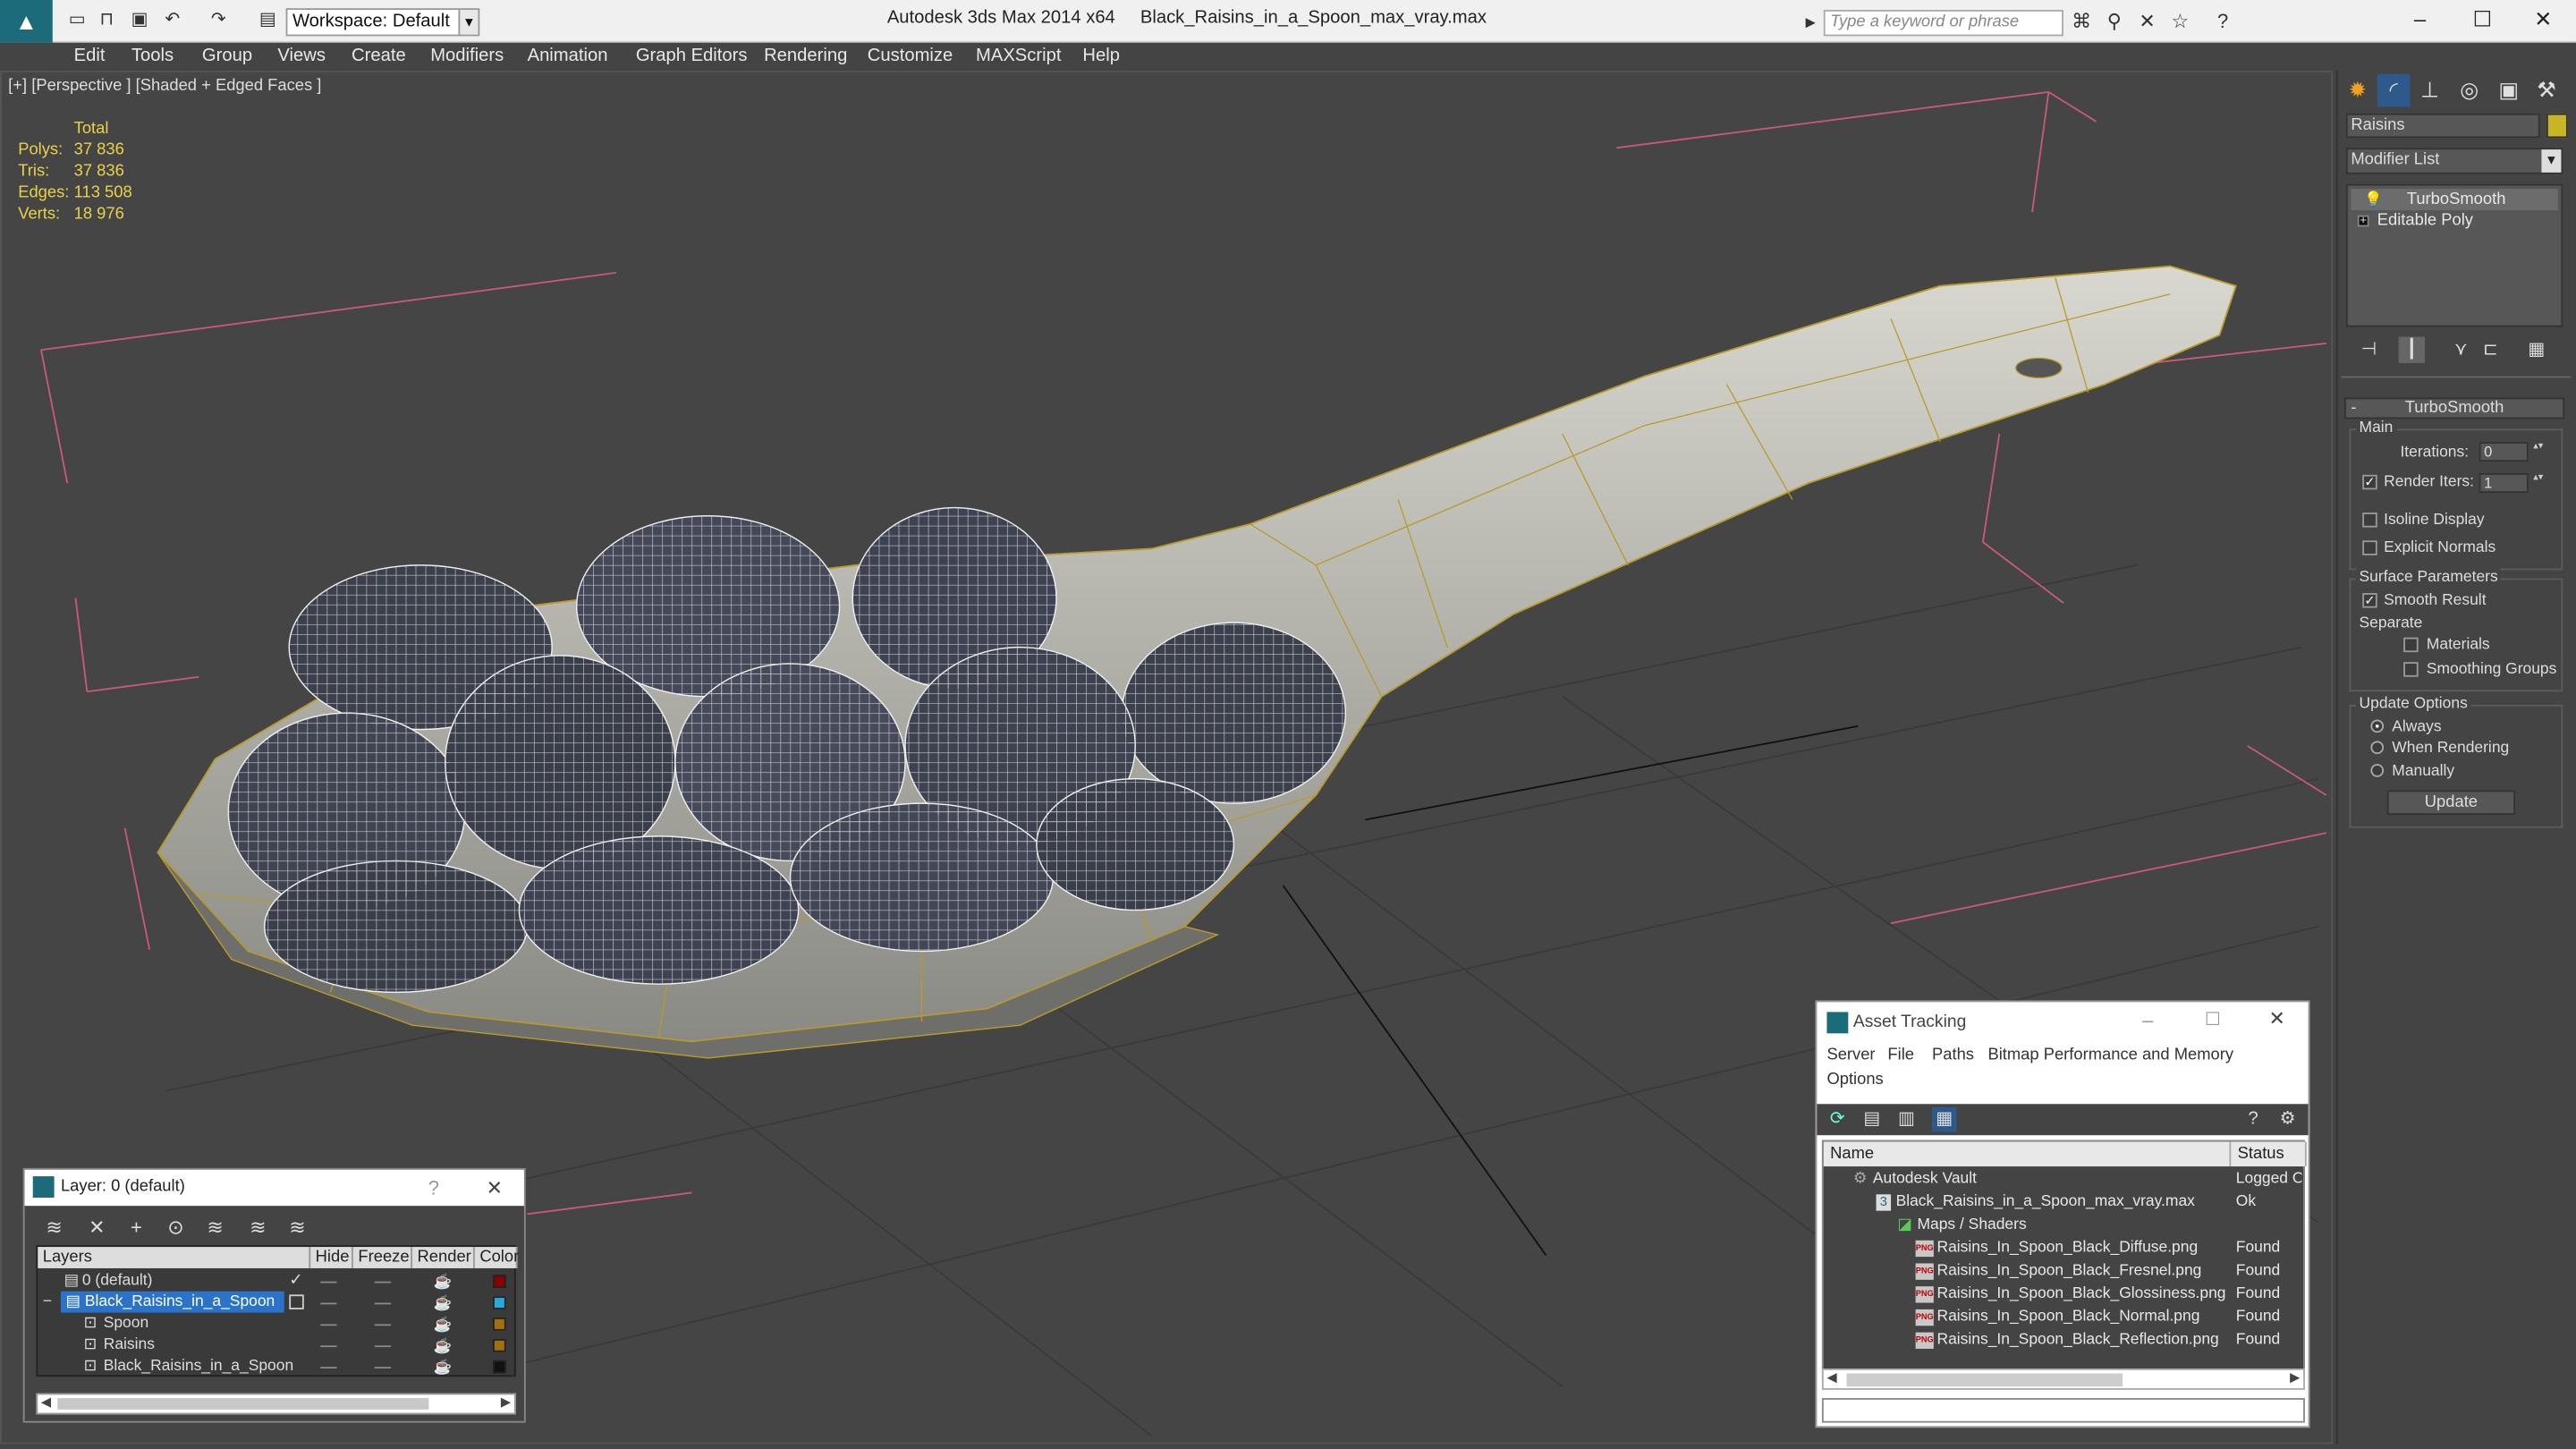  Describe the element at coordinates (1953, 1055) in the screenshot. I see `asset-menu-paths: Paths` at that location.